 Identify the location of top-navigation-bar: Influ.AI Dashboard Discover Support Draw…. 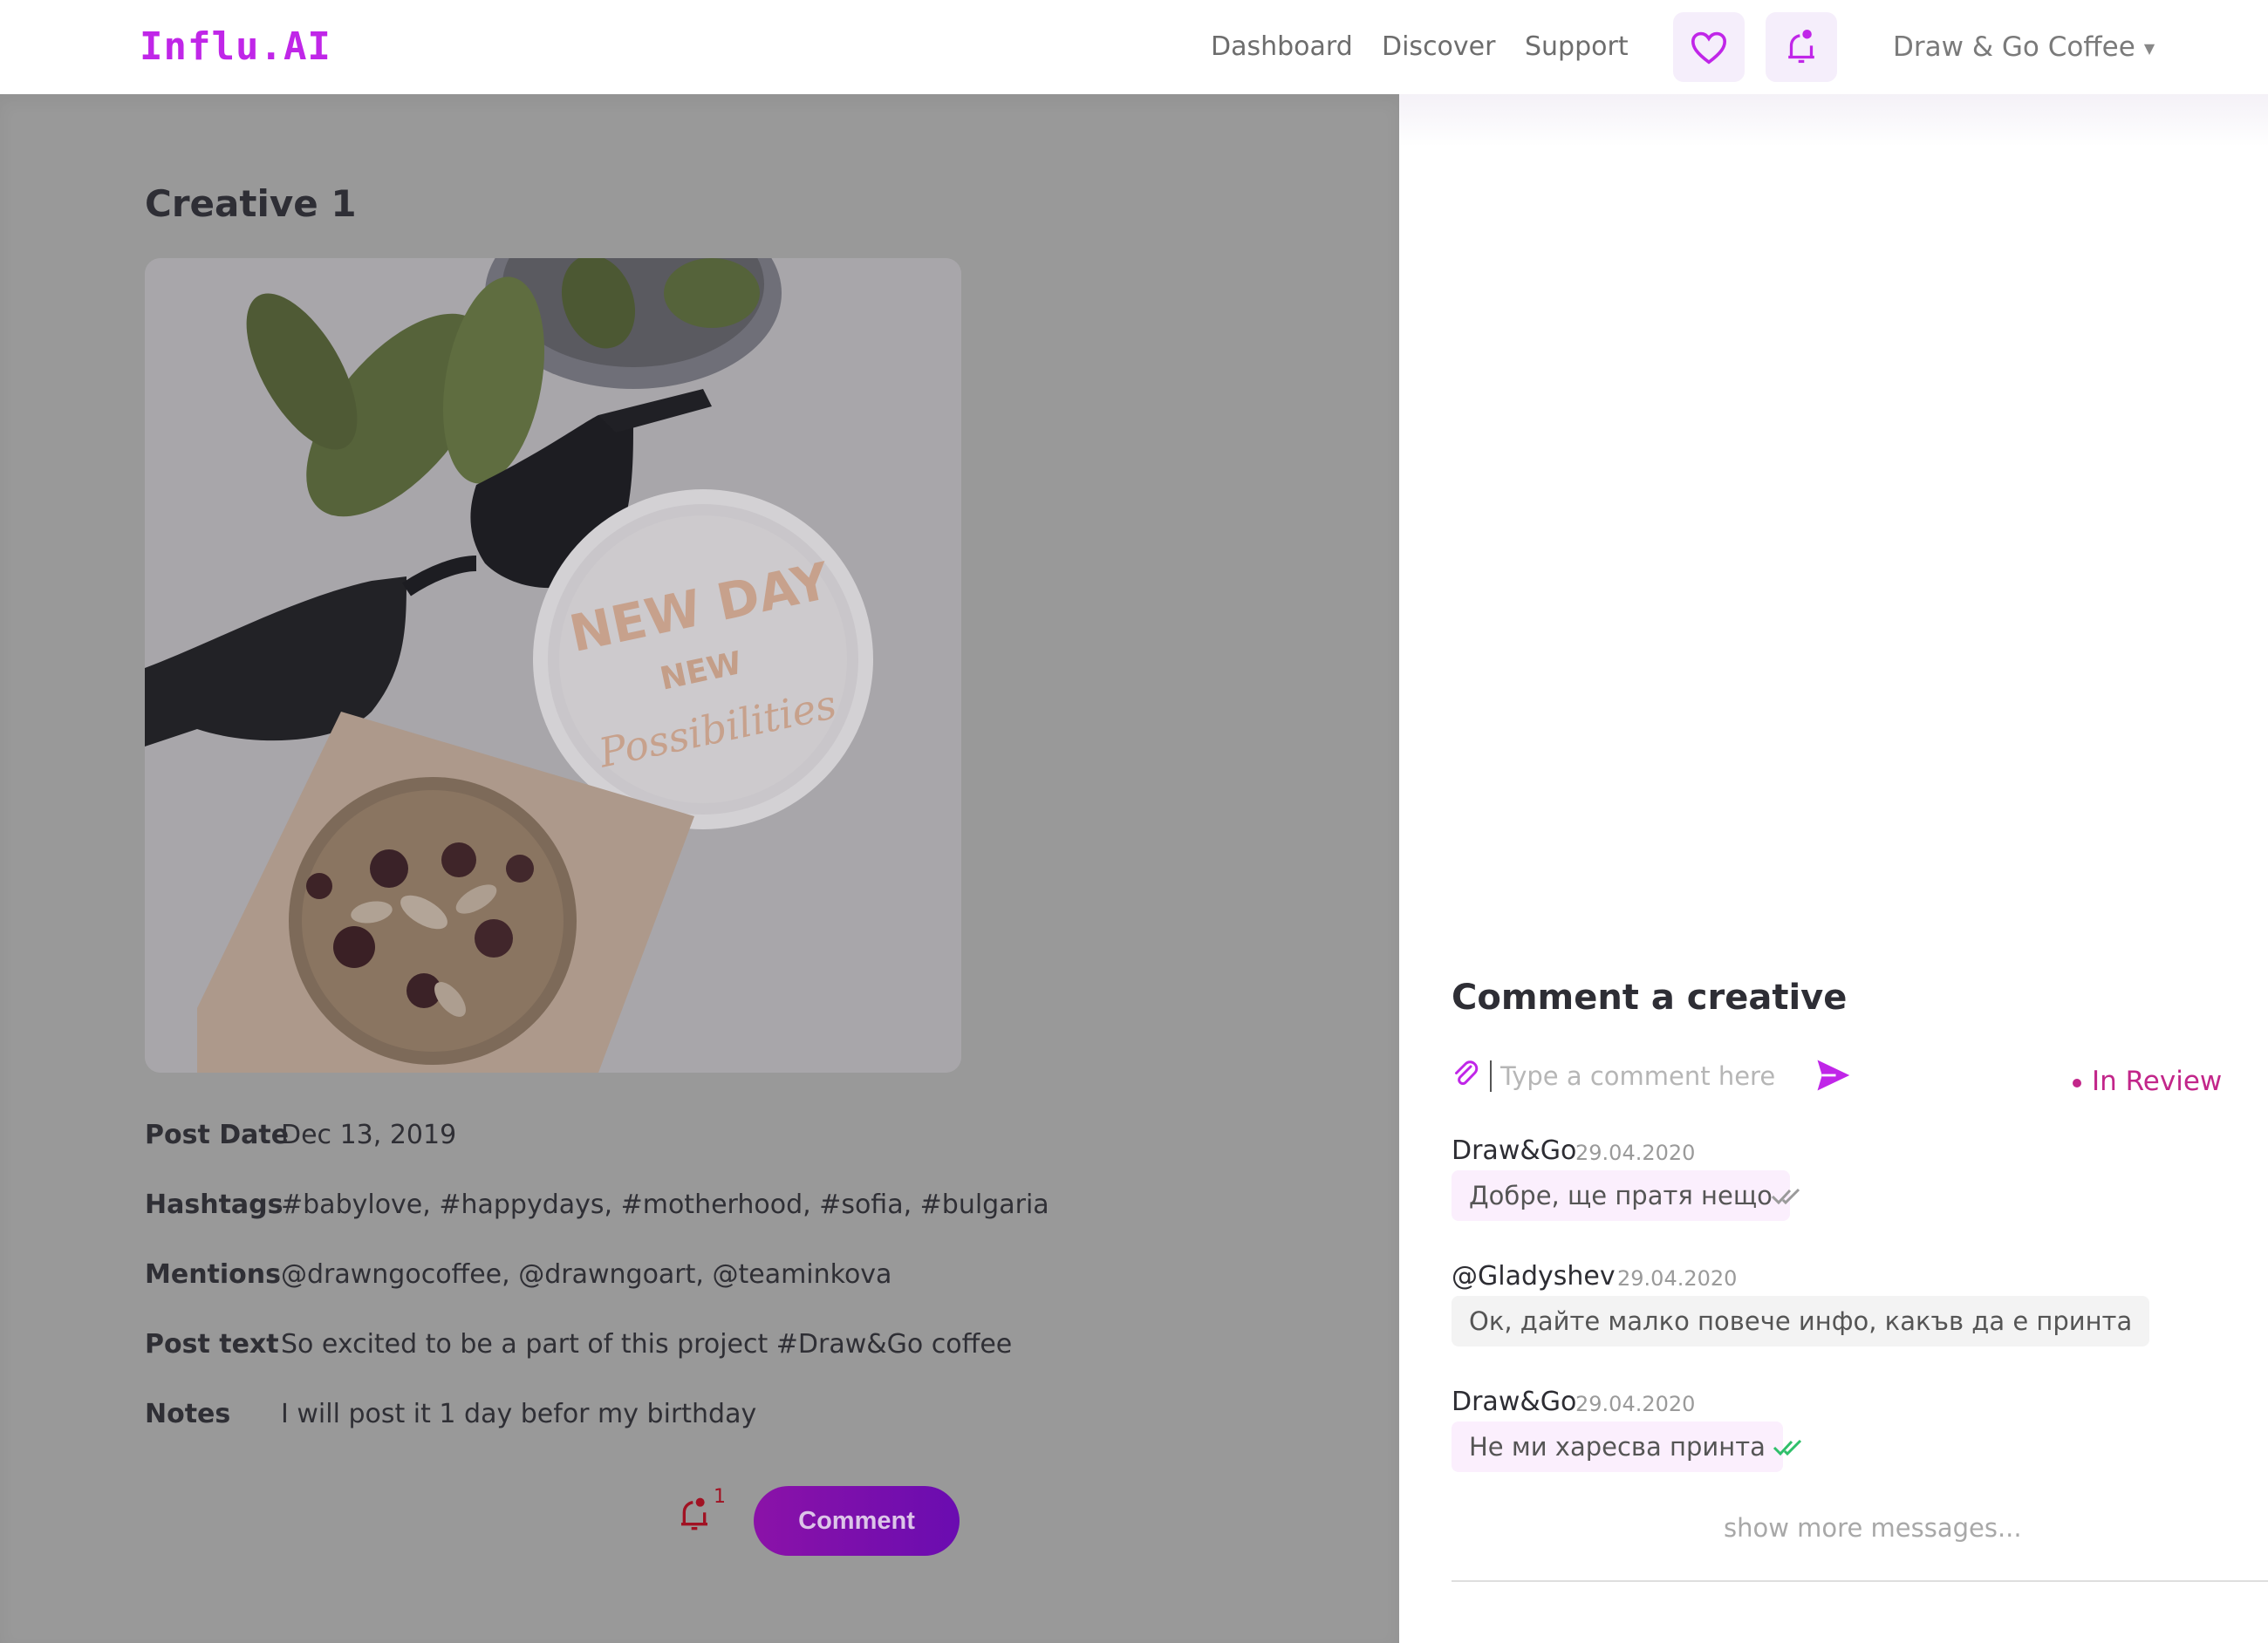
(1134, 47).